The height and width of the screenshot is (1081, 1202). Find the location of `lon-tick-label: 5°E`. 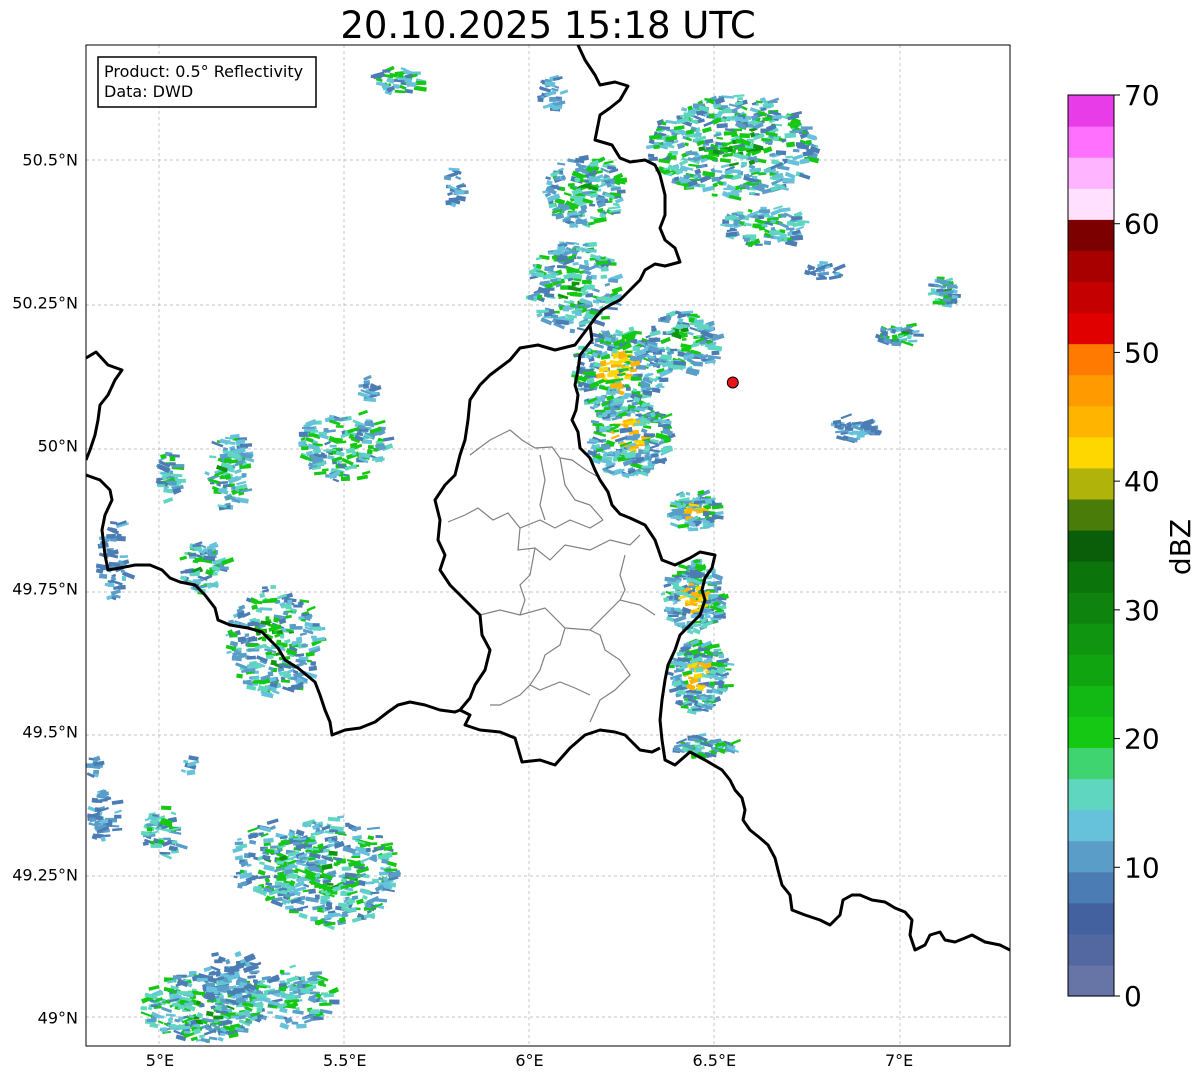

lon-tick-label: 5°E is located at coordinates (160, 1060).